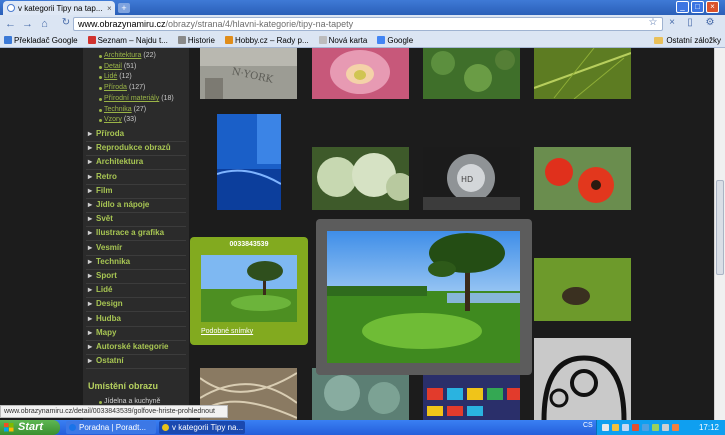  I want to click on category-link: Reprodukce obrazů, so click(129, 147).